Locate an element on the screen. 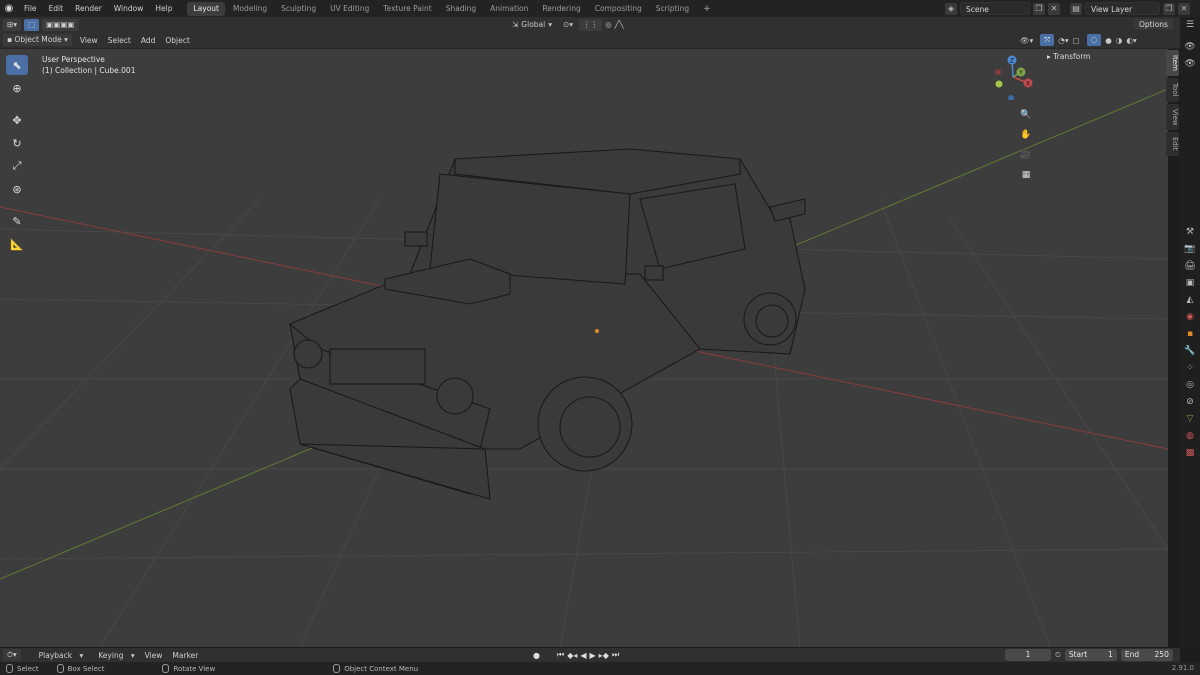 This screenshot has width=1200, height=675. view-layer-close-icon: ✕ is located at coordinates (1184, 8).